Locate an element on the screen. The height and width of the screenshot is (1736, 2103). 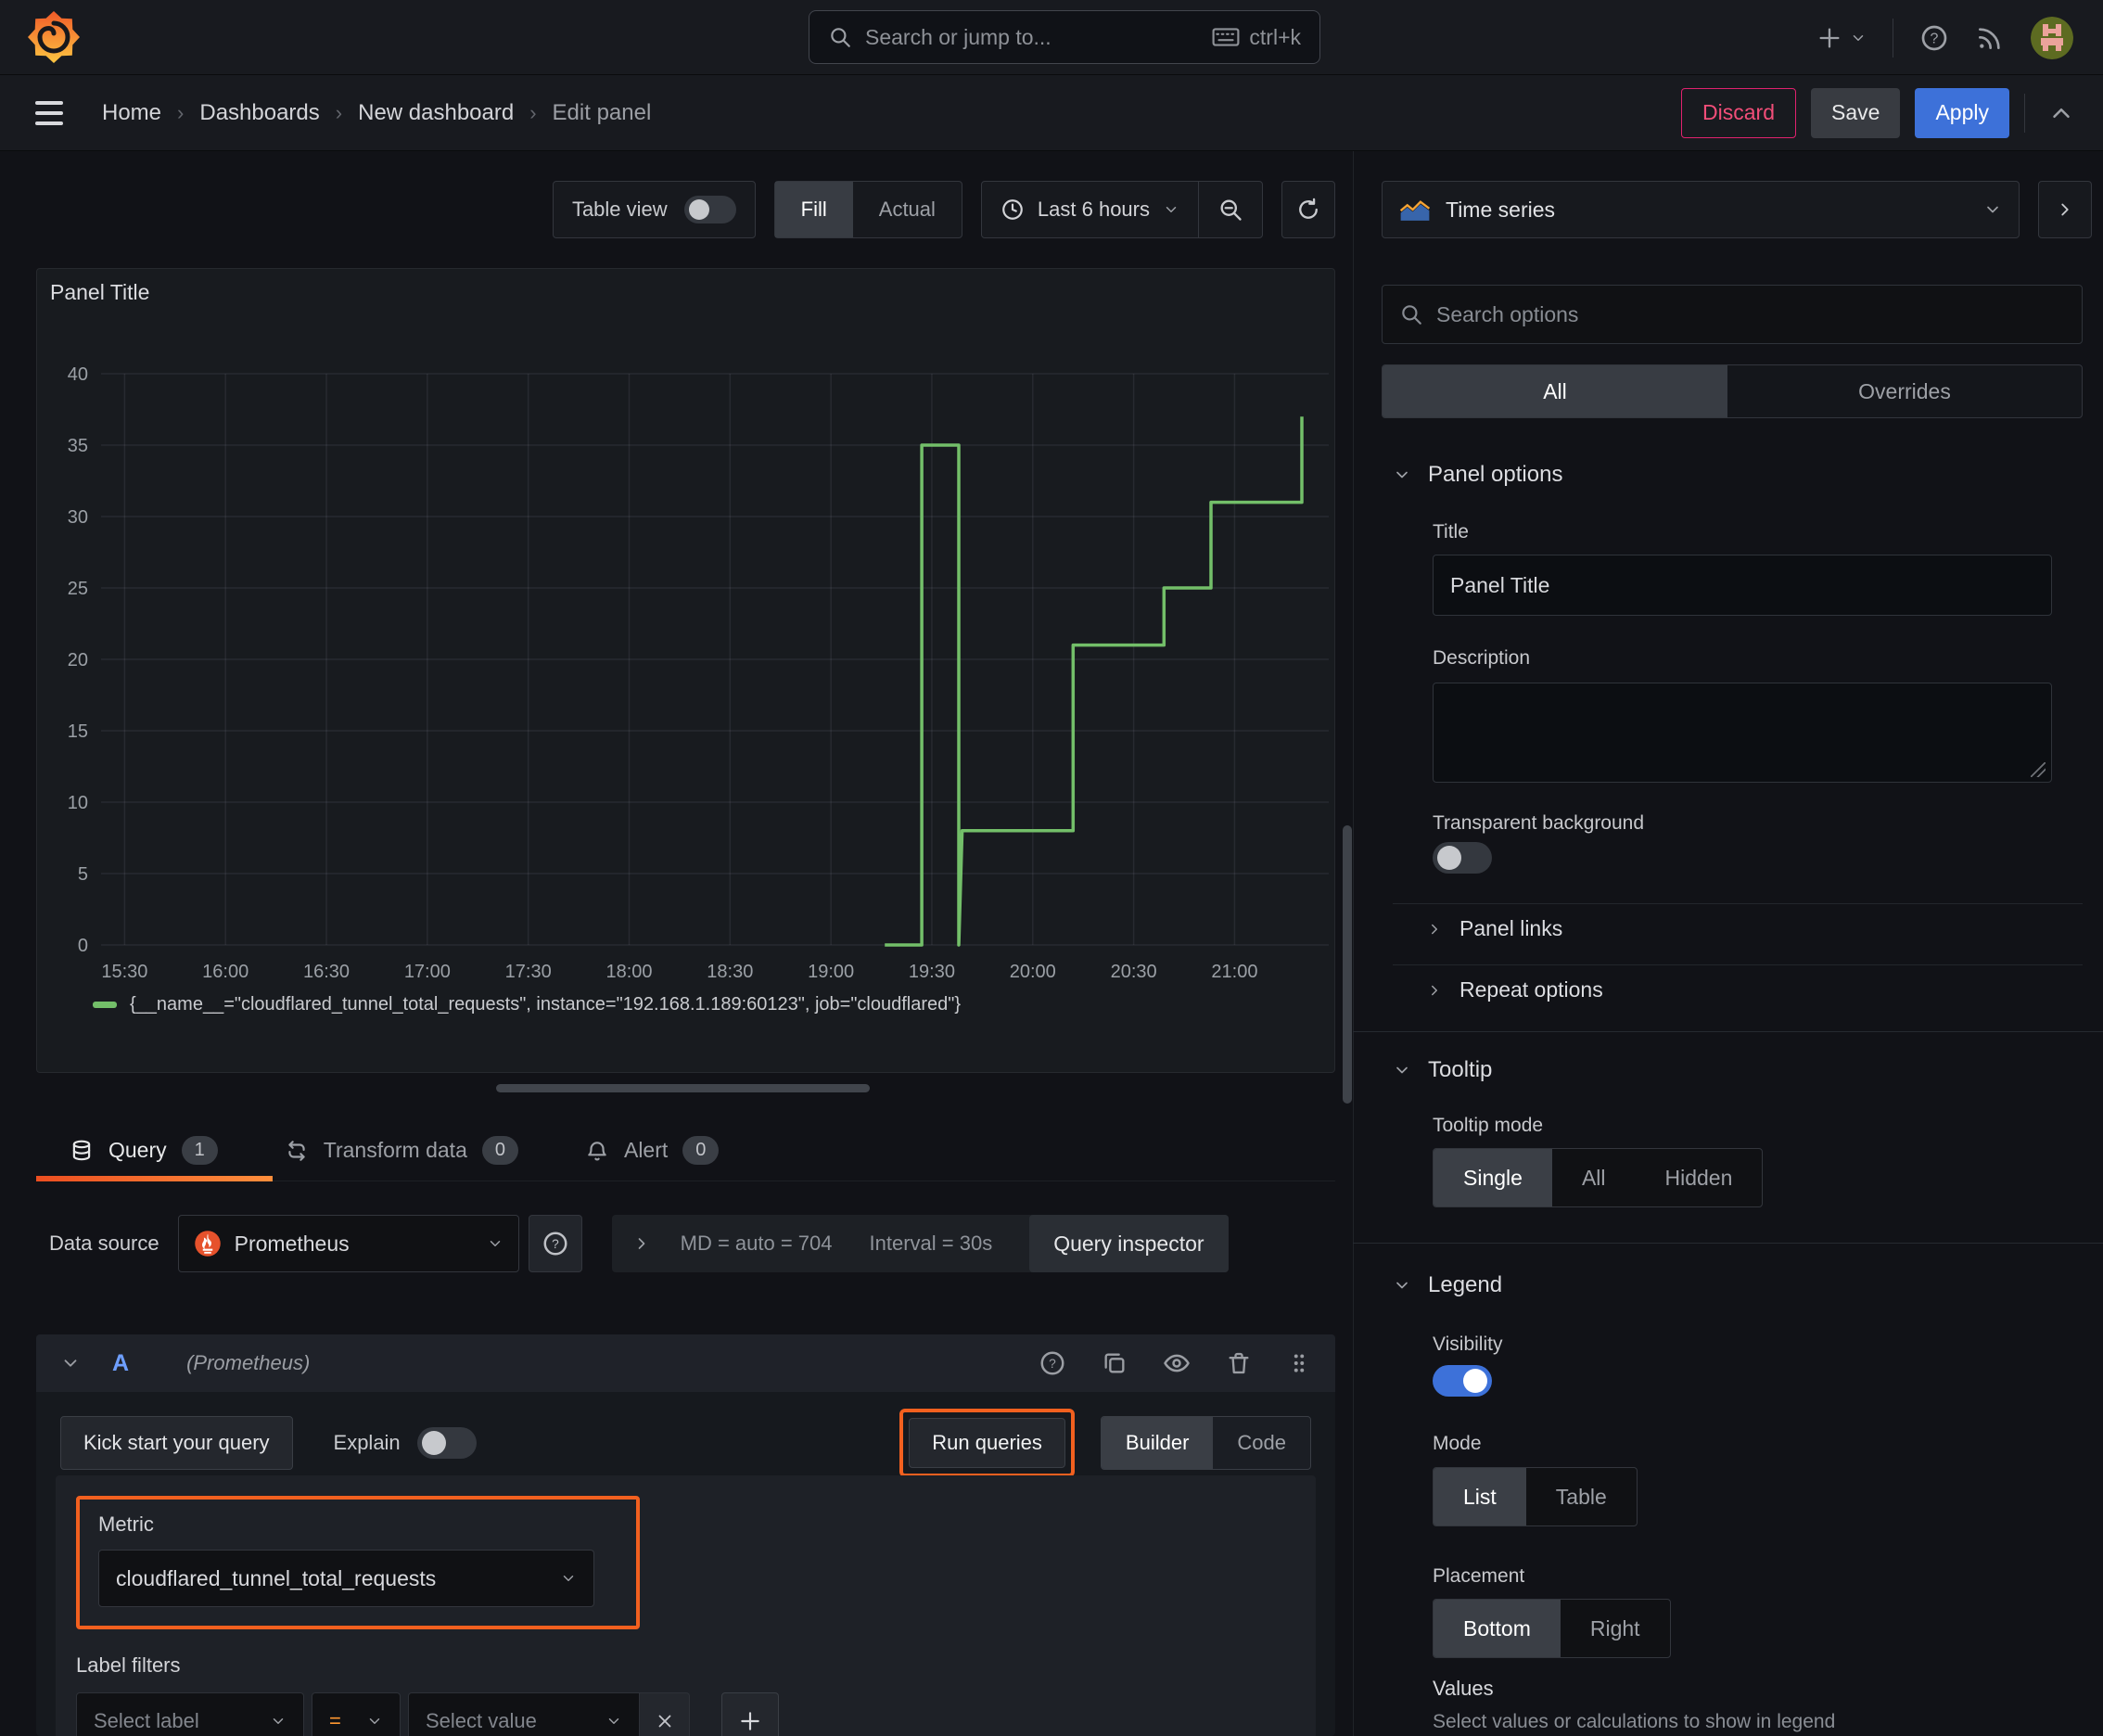
metric-select: cloudflared_tunnel_total_requests is located at coordinates (346, 1579).